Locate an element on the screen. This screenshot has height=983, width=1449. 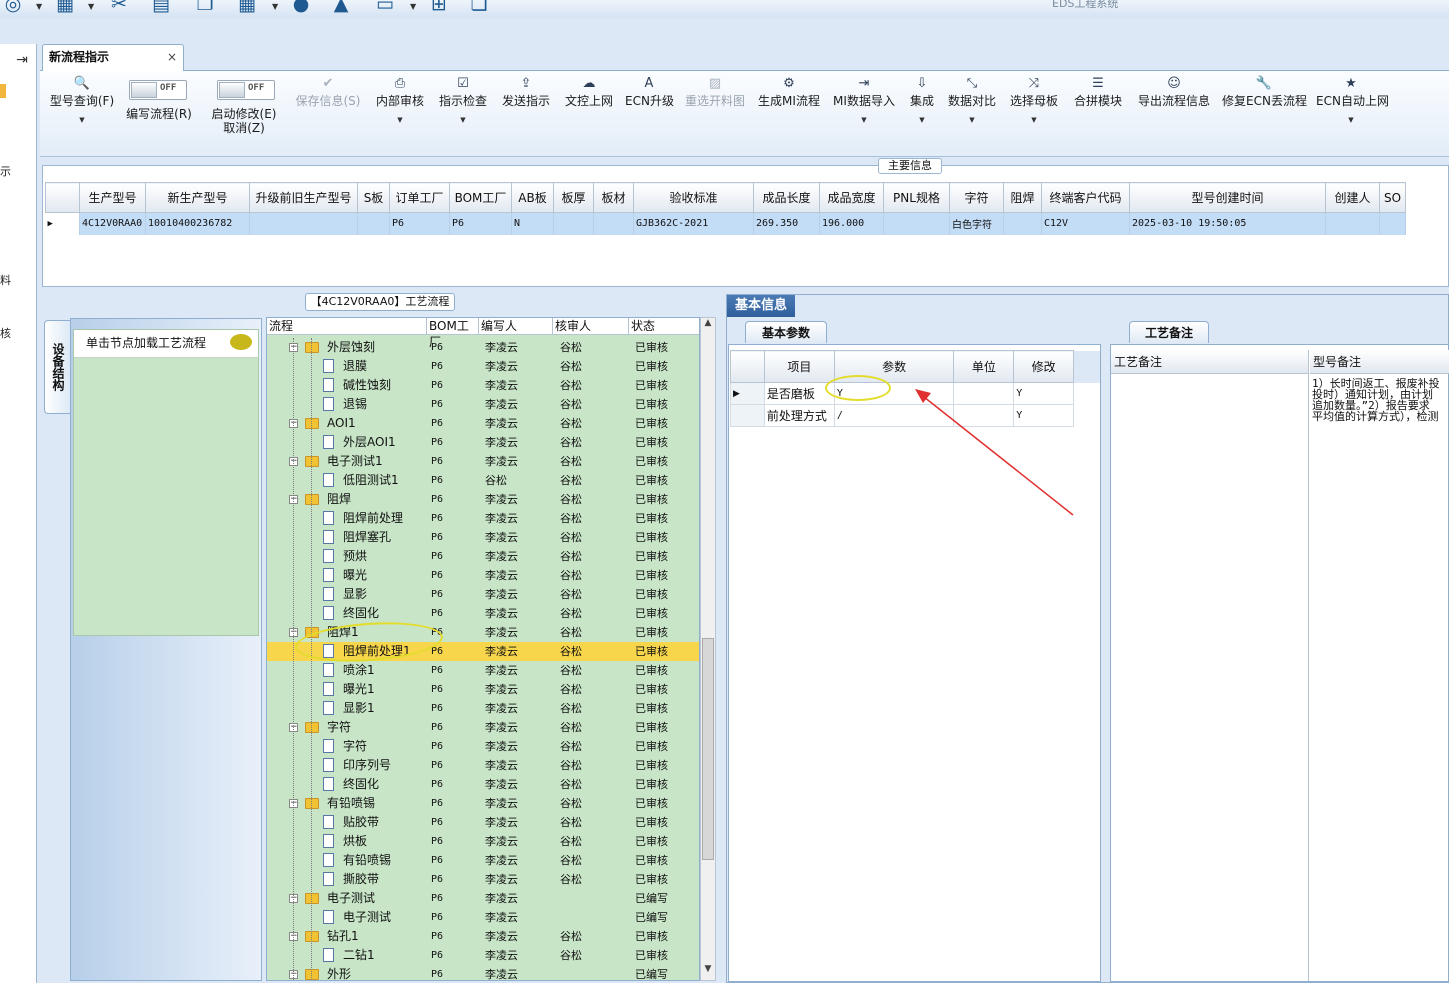
film-icon: ▤ is located at coordinates (161, 7).